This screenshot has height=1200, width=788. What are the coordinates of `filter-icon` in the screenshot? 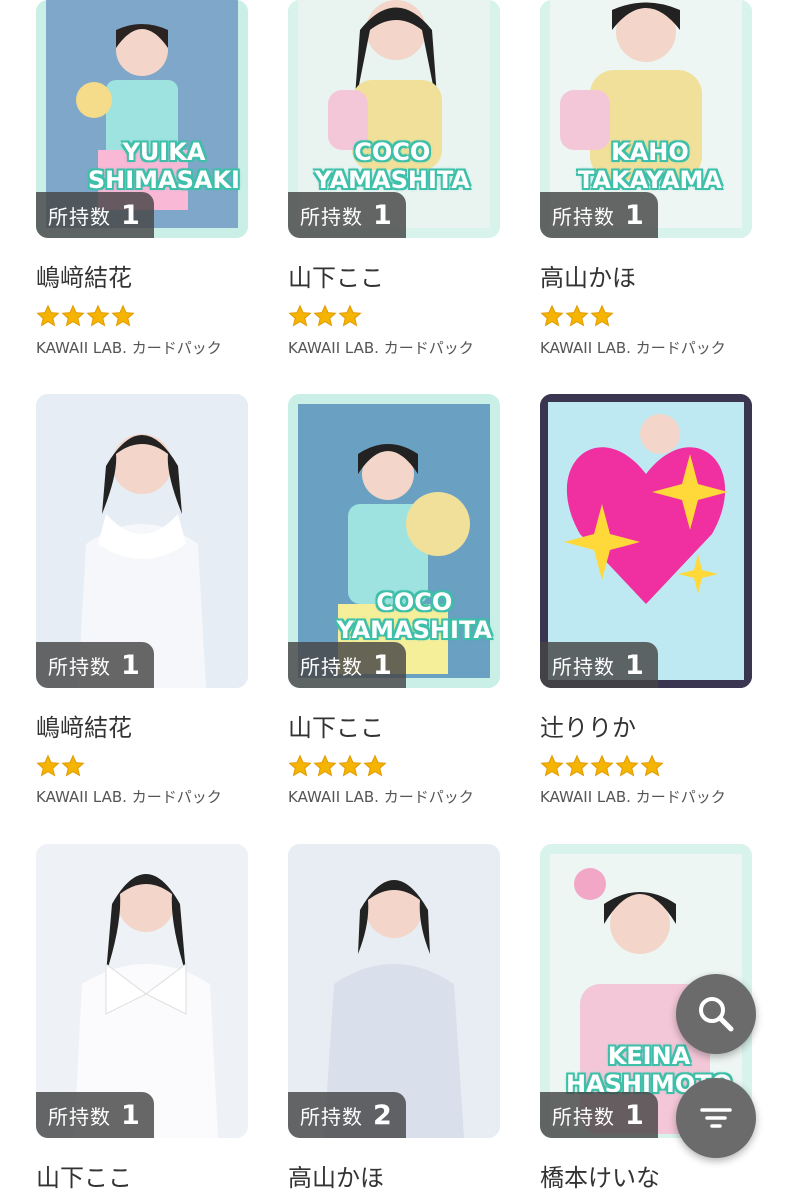 It's located at (716, 1118).